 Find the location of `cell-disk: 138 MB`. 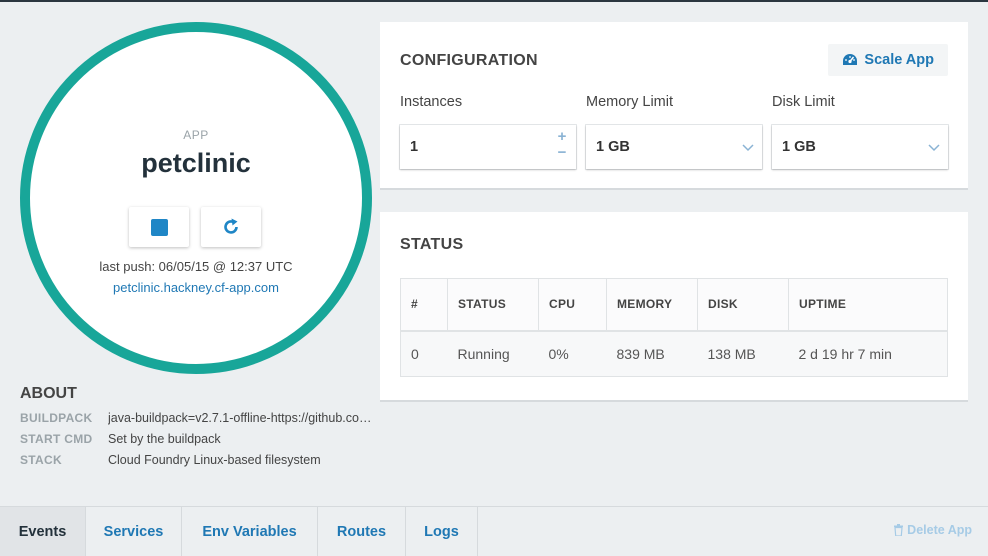

cell-disk: 138 MB is located at coordinates (743, 353).